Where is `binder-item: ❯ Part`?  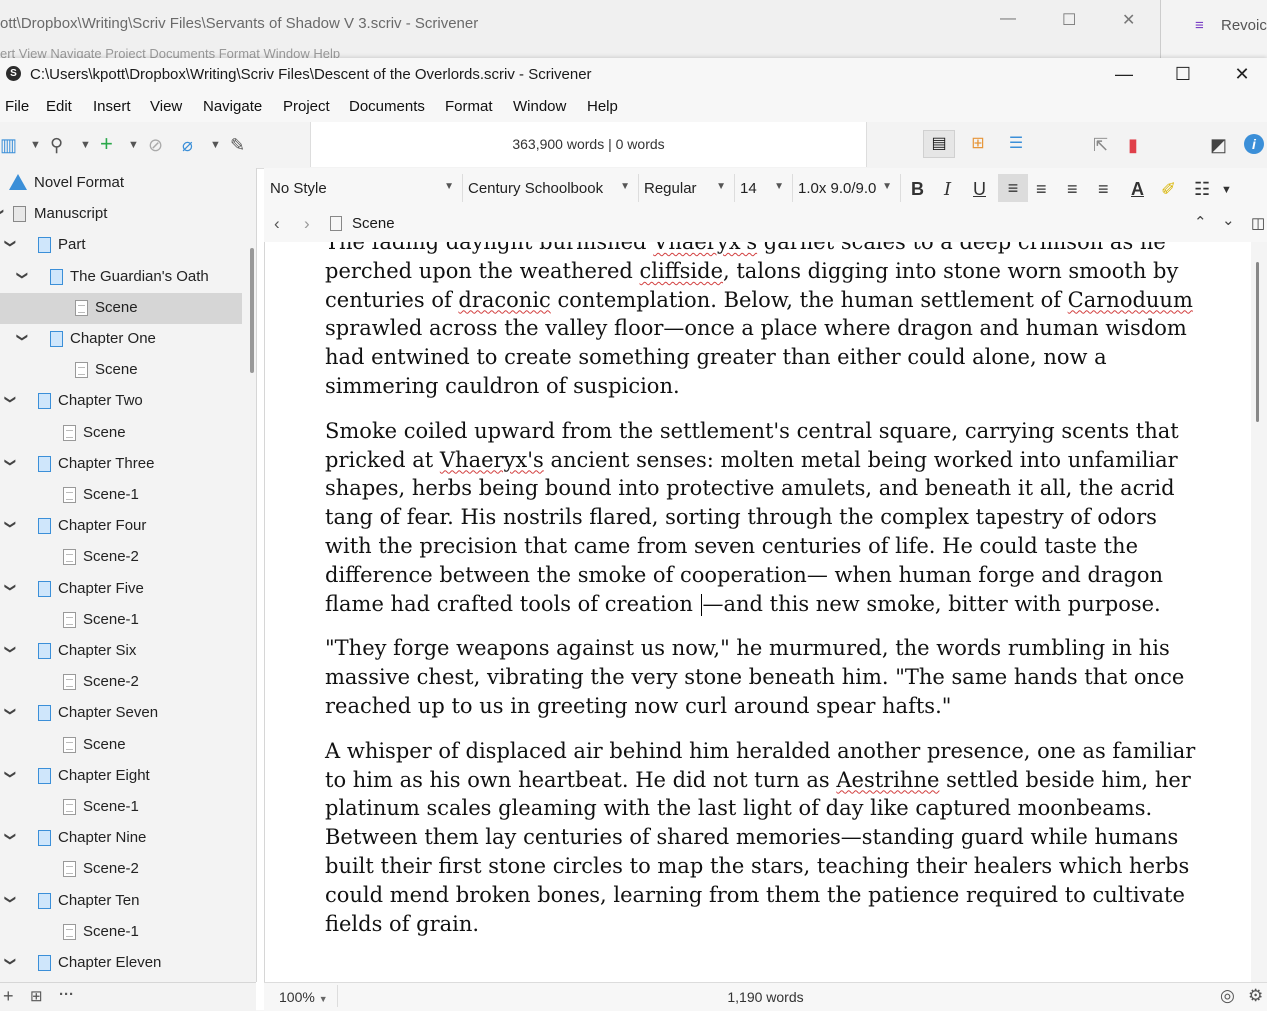
binder-item: ❯ Part is located at coordinates (121, 245).